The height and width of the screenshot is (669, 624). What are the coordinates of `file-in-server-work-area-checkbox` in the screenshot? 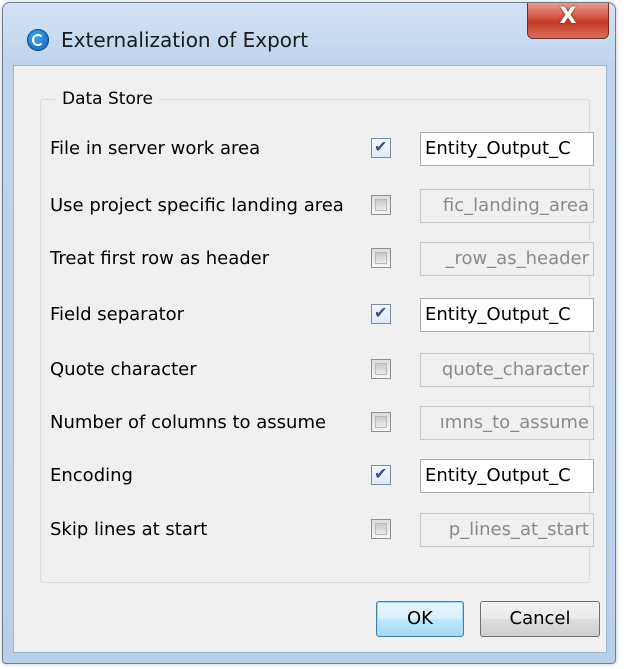 It's located at (381, 147).